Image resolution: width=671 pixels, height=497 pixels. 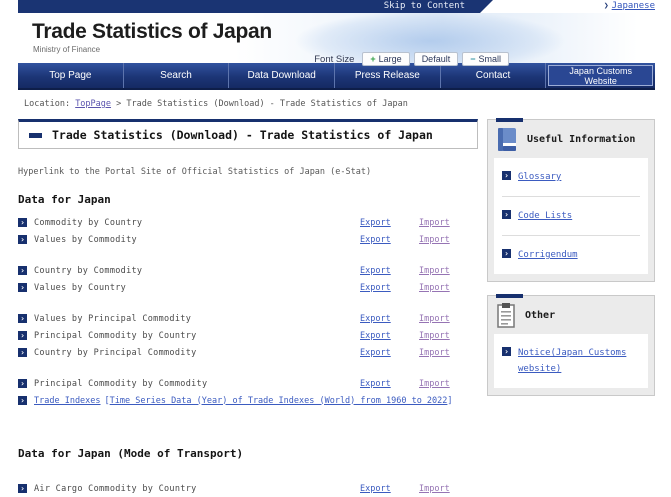 I want to click on bracket-close: ], so click(x=450, y=400).